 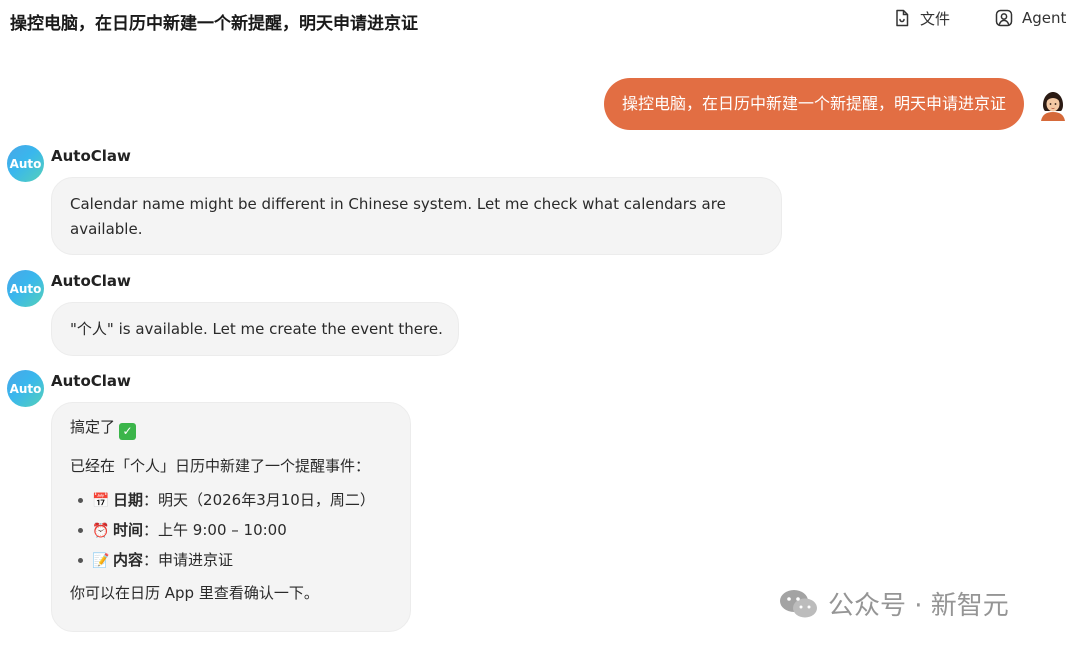 I want to click on file-button: 文件, so click(x=921, y=18).